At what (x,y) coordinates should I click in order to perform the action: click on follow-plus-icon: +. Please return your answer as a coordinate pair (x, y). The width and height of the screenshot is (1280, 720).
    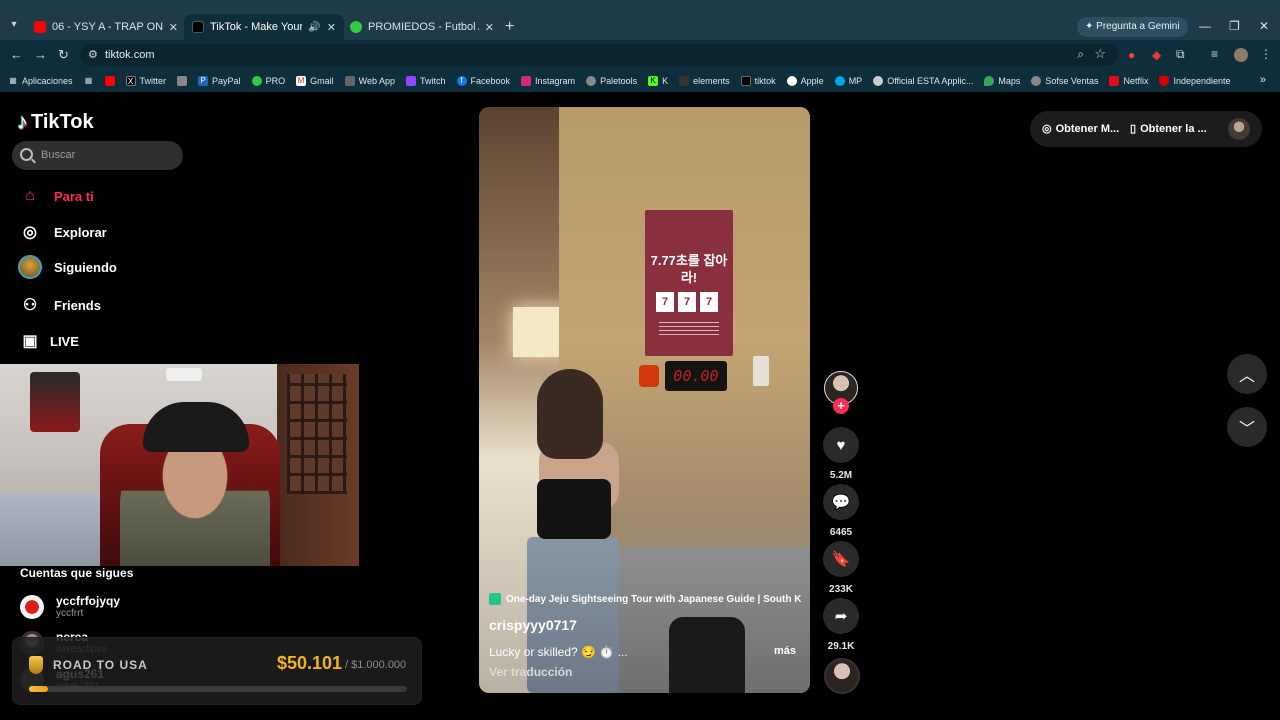
    Looking at the image, I should click on (841, 406).